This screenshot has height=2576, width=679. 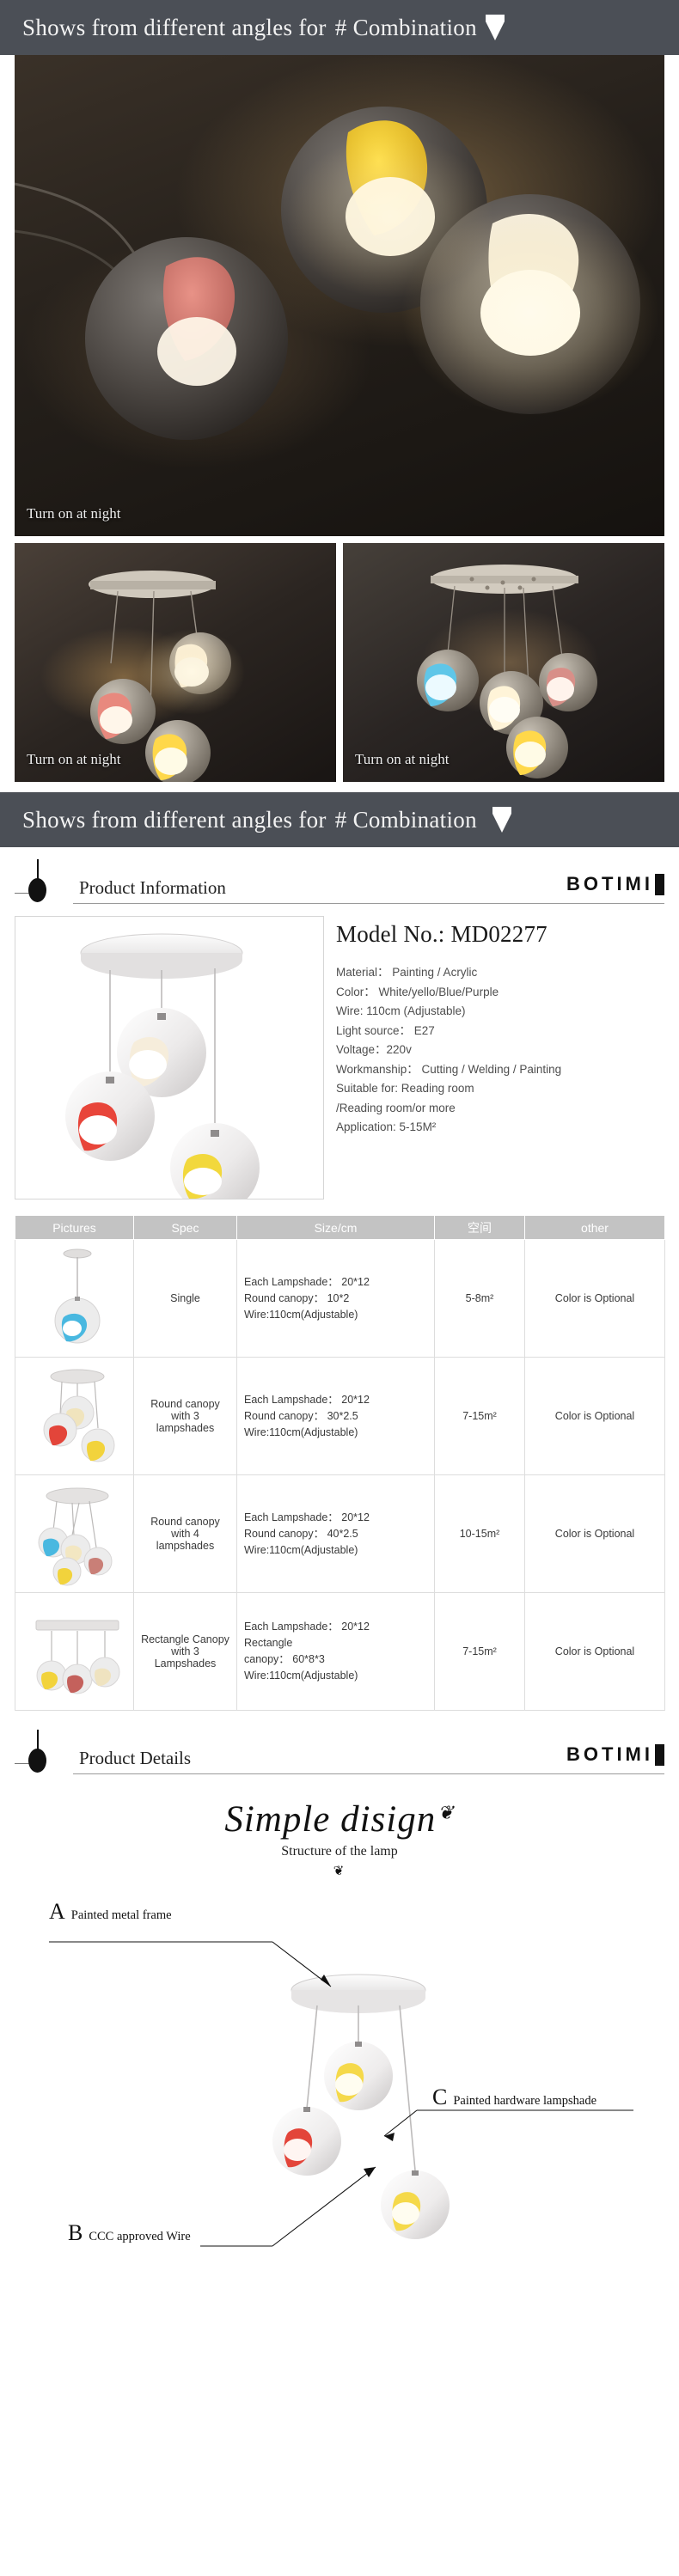 I want to click on spec-suitable-for: Suitable for: Reading room, so click(x=405, y=1088).